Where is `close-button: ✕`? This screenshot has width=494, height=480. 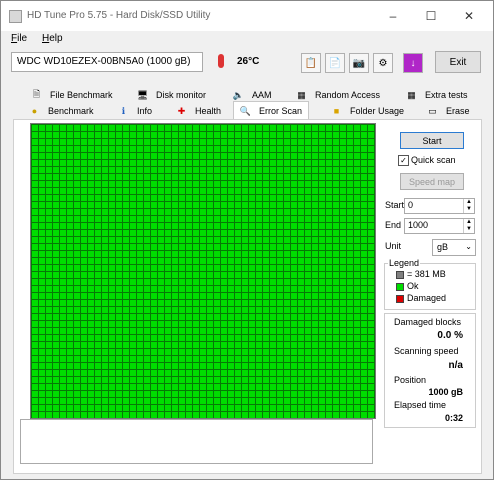
close-button: ✕ is located at coordinates (469, 16).